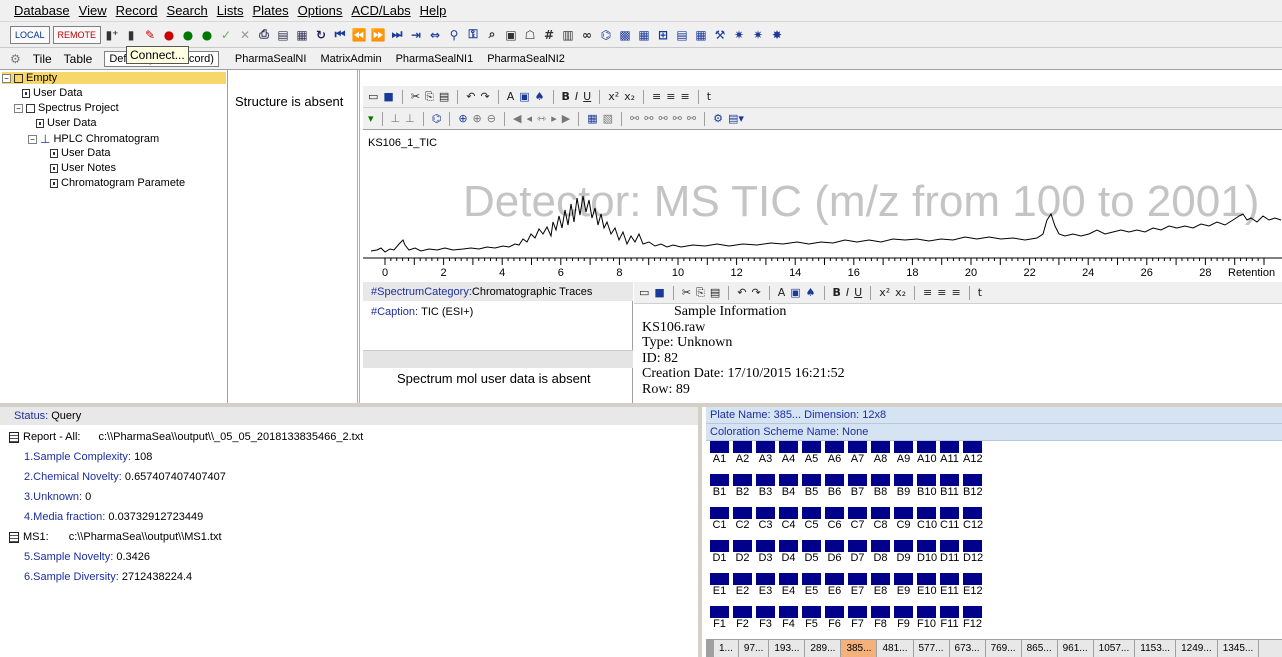  What do you see at coordinates (765, 453) in the screenshot?
I see `plate-well: A3` at bounding box center [765, 453].